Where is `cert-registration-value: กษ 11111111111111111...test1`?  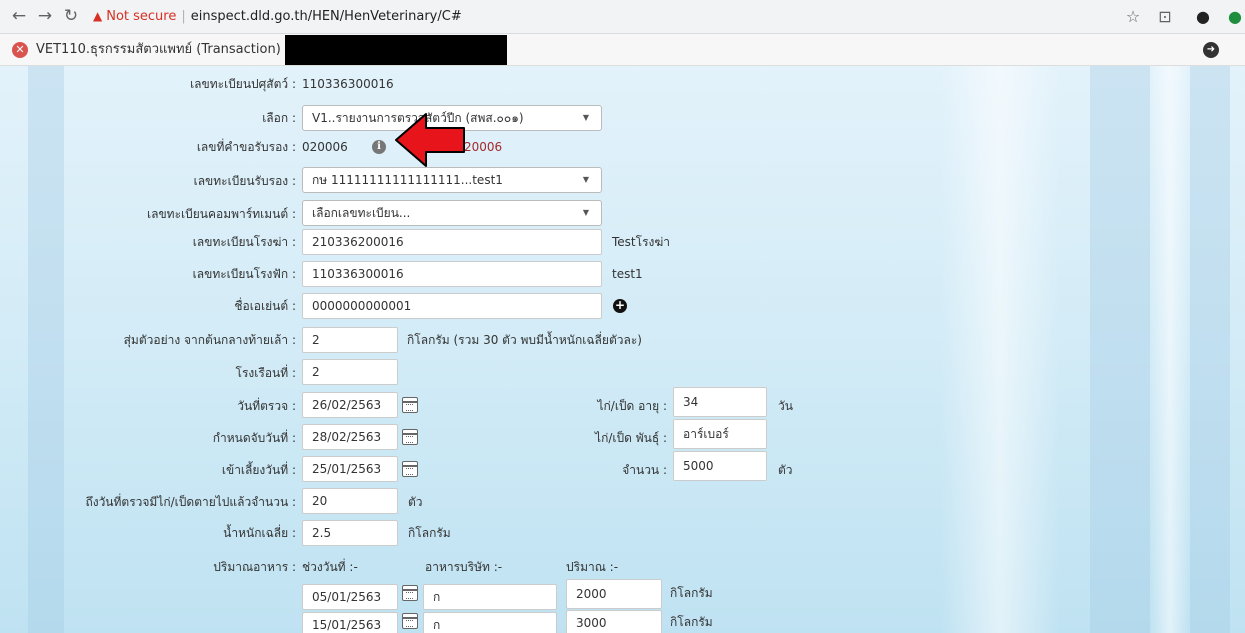 cert-registration-value: กษ 11111111111111111...test1 is located at coordinates (407, 180).